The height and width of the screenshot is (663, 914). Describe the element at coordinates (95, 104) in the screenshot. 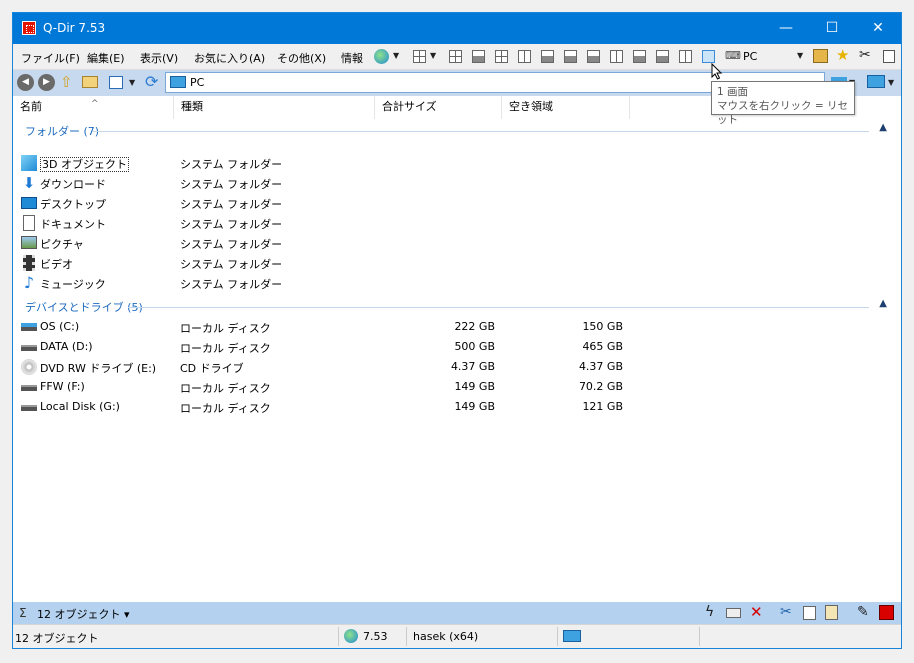

I see `sort-ascending-icon: ^` at that location.